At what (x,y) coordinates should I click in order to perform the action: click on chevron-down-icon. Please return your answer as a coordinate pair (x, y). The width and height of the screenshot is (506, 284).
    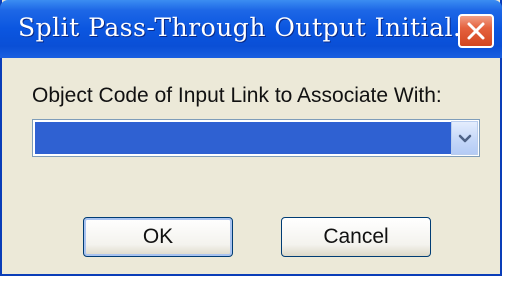
    Looking at the image, I should click on (465, 138).